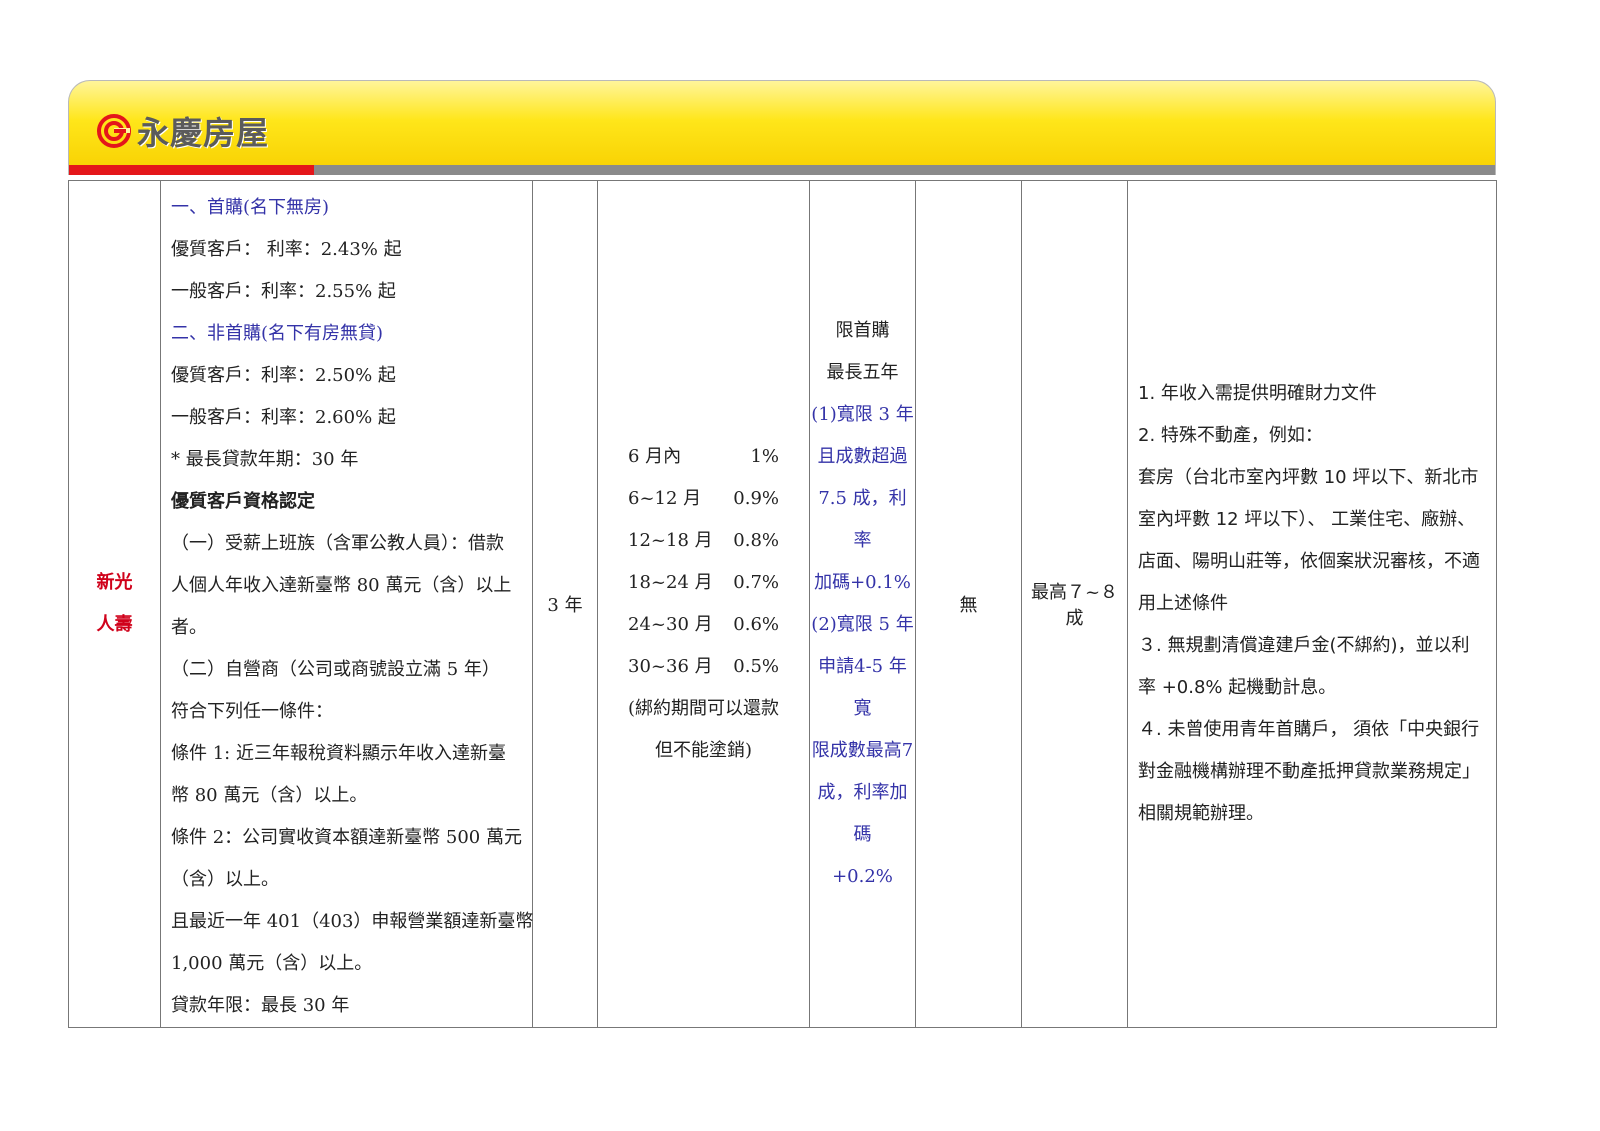 Image resolution: width=1600 pixels, height=1131 pixels. What do you see at coordinates (782, 127) in the screenshot?
I see `header-banner: 永慶房屋` at bounding box center [782, 127].